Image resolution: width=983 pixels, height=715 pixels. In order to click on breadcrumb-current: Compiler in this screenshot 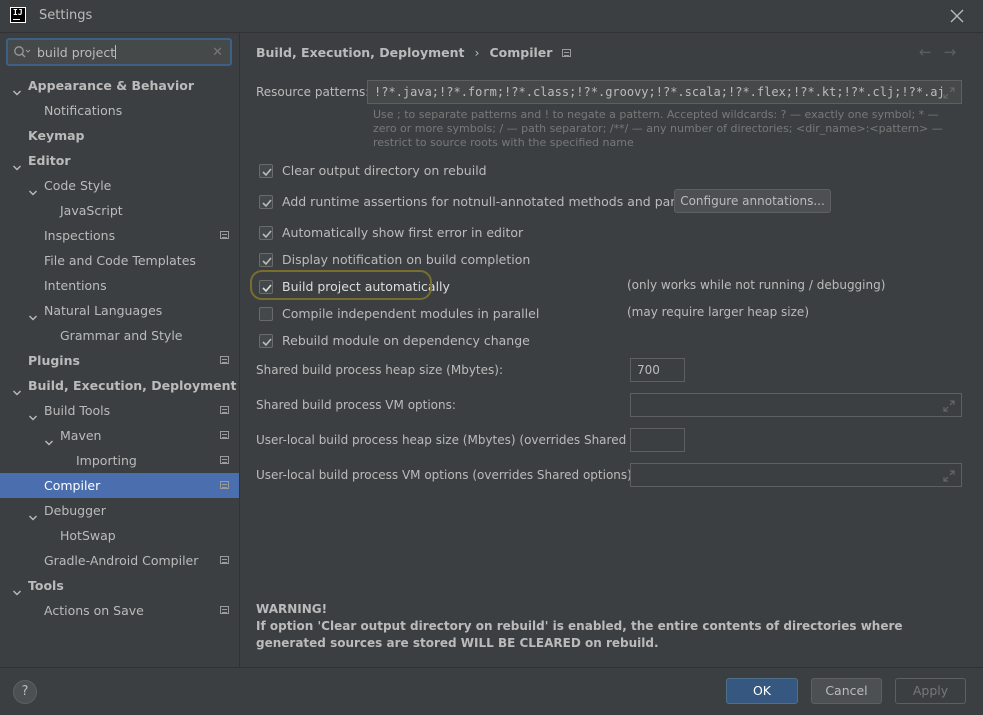, I will do `click(521, 52)`.